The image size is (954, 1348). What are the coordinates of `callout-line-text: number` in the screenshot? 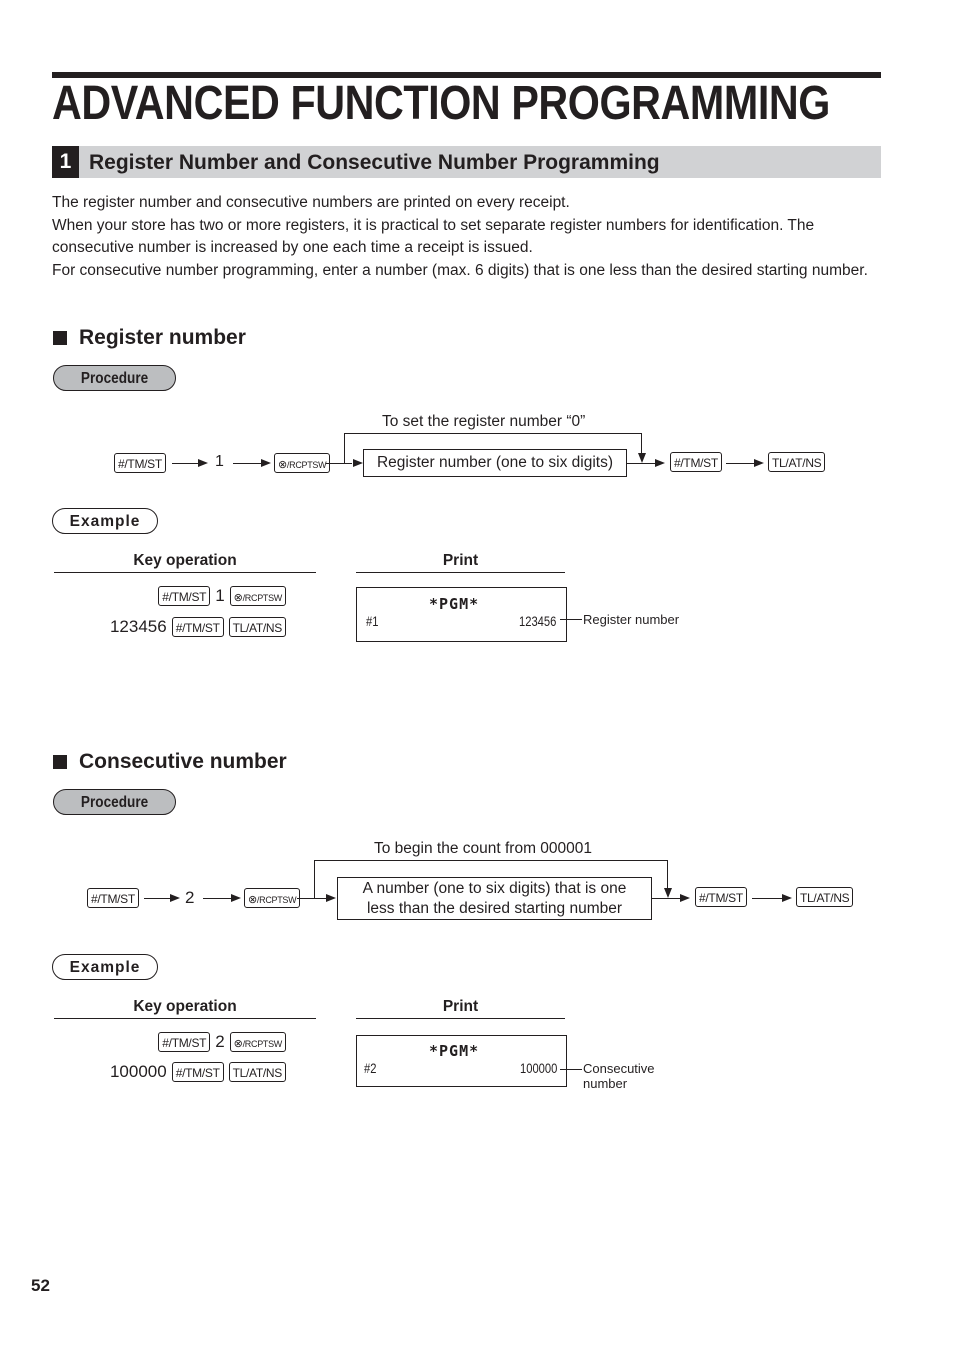 It's located at (605, 1083).